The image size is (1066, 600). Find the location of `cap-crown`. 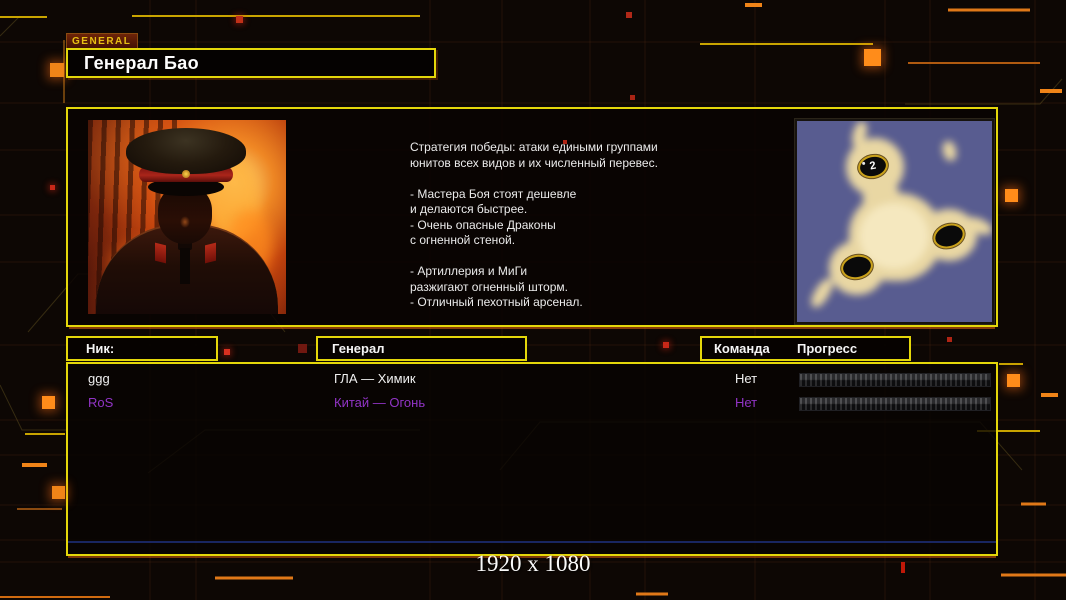

cap-crown is located at coordinates (186, 151).